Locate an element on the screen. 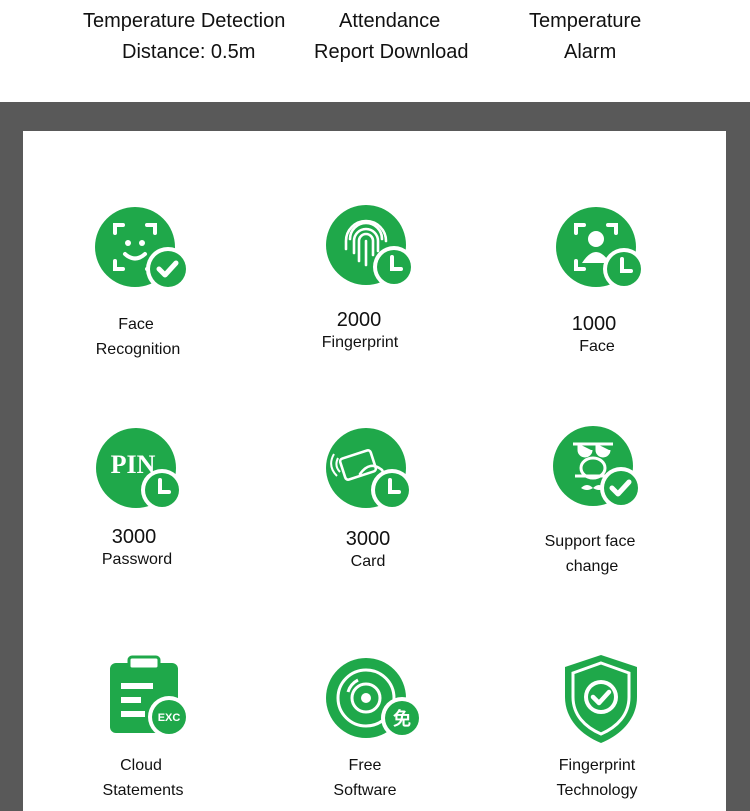 The image size is (750, 811). cloud-statements-icon: EXC is located at coordinates (150, 696).